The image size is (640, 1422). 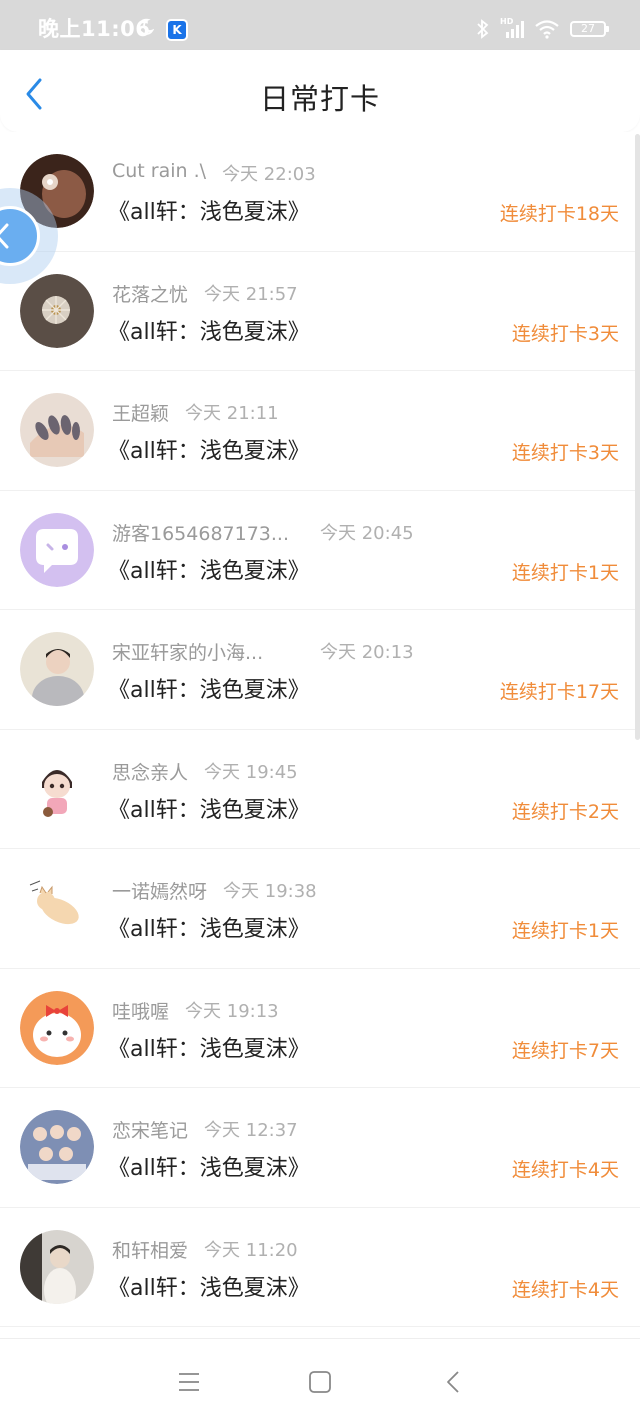 I want to click on streak-label: 连续打卡7天, so click(x=565, y=1050).